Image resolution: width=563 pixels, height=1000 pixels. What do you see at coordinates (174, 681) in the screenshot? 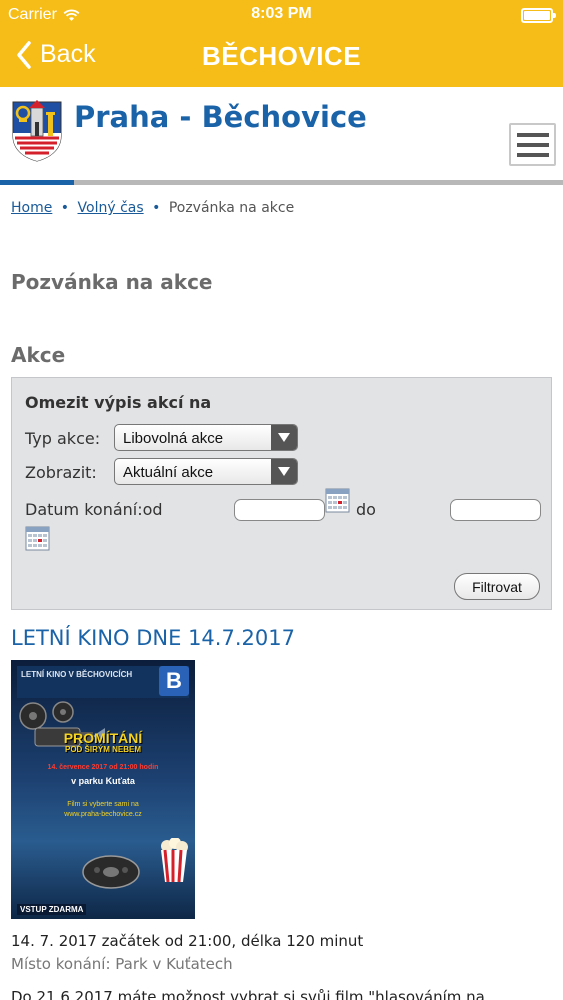
I see `poster-logo: B` at bounding box center [174, 681].